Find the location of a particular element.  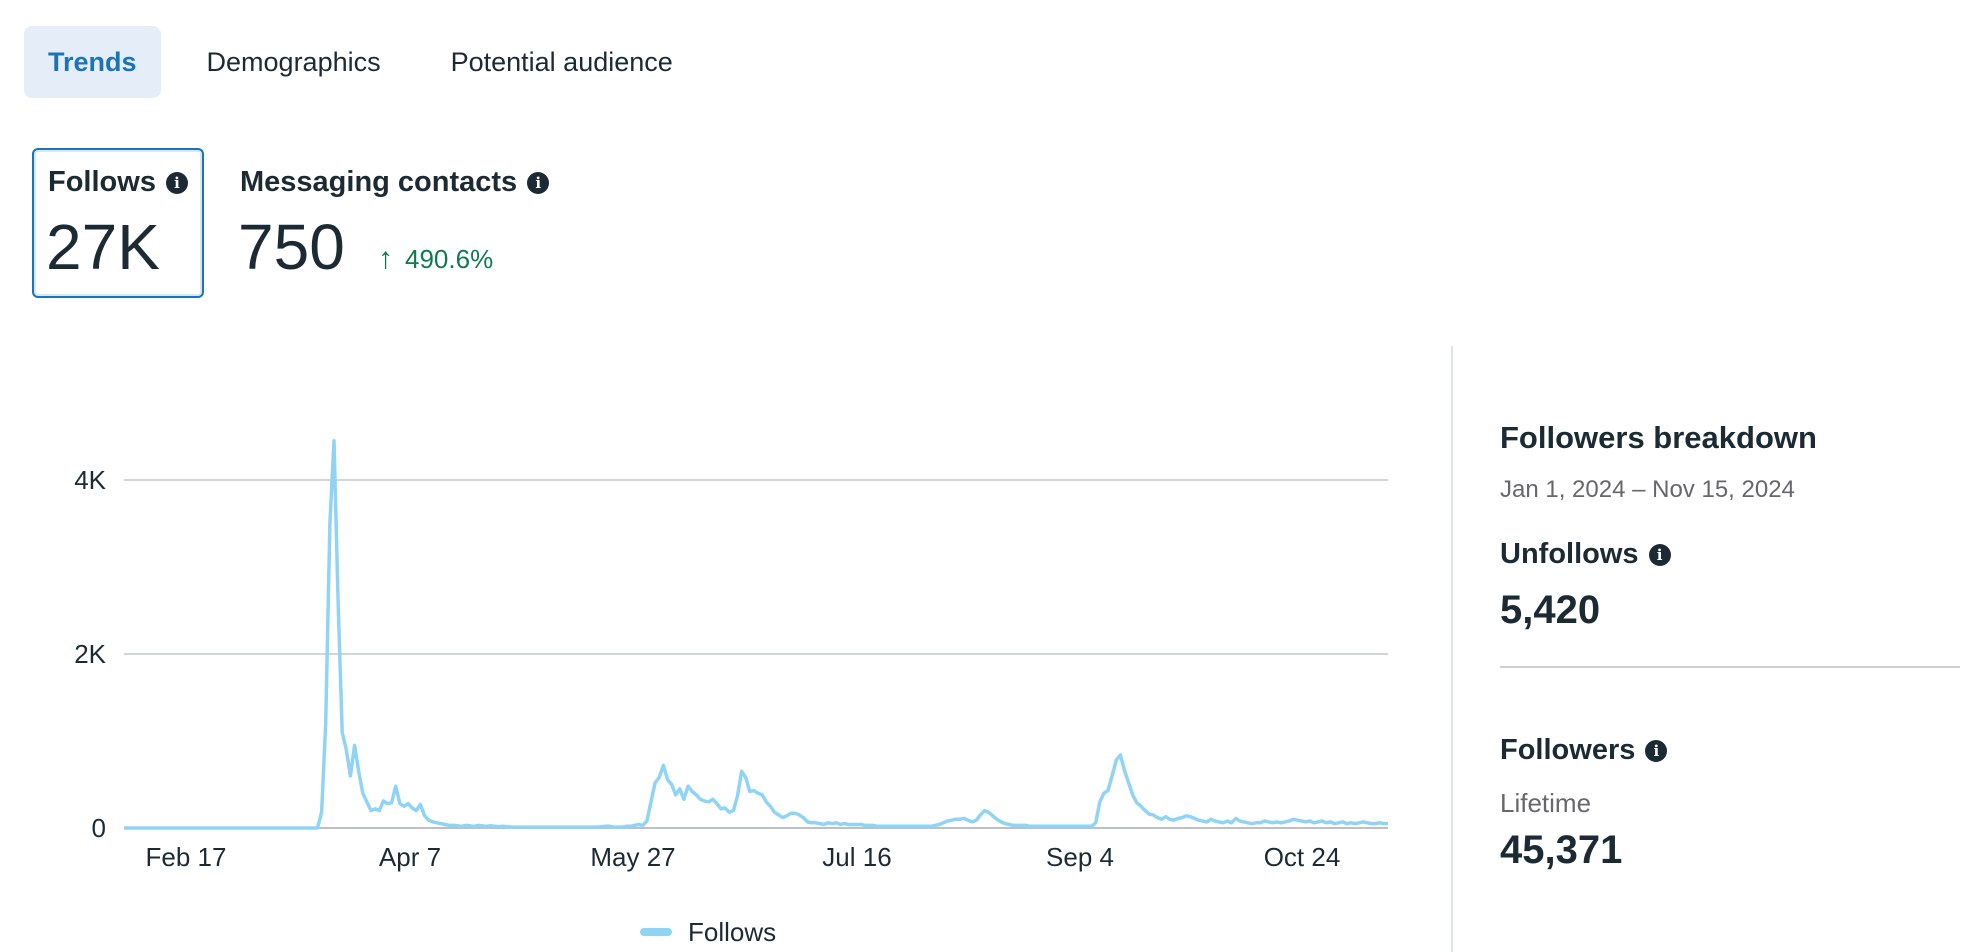

x-tick-label: Apr 7 is located at coordinates (410, 857).